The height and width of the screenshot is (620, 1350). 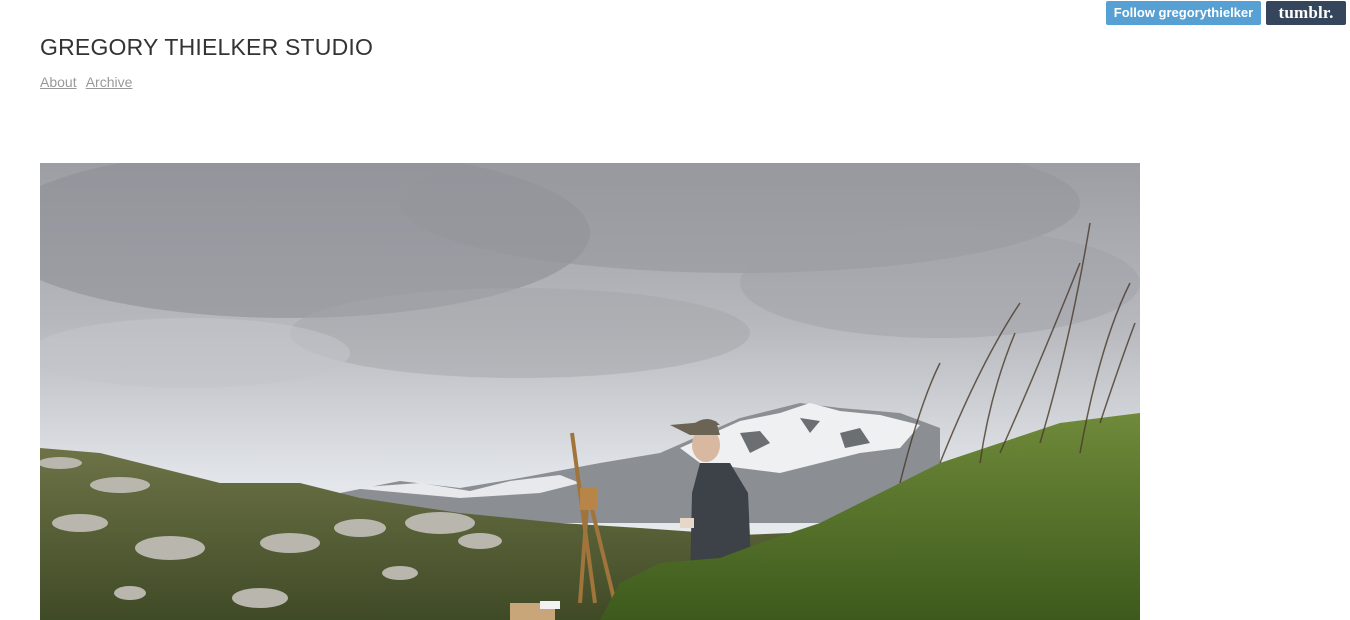 What do you see at coordinates (58, 82) in the screenshot?
I see `nav-about-link: About` at bounding box center [58, 82].